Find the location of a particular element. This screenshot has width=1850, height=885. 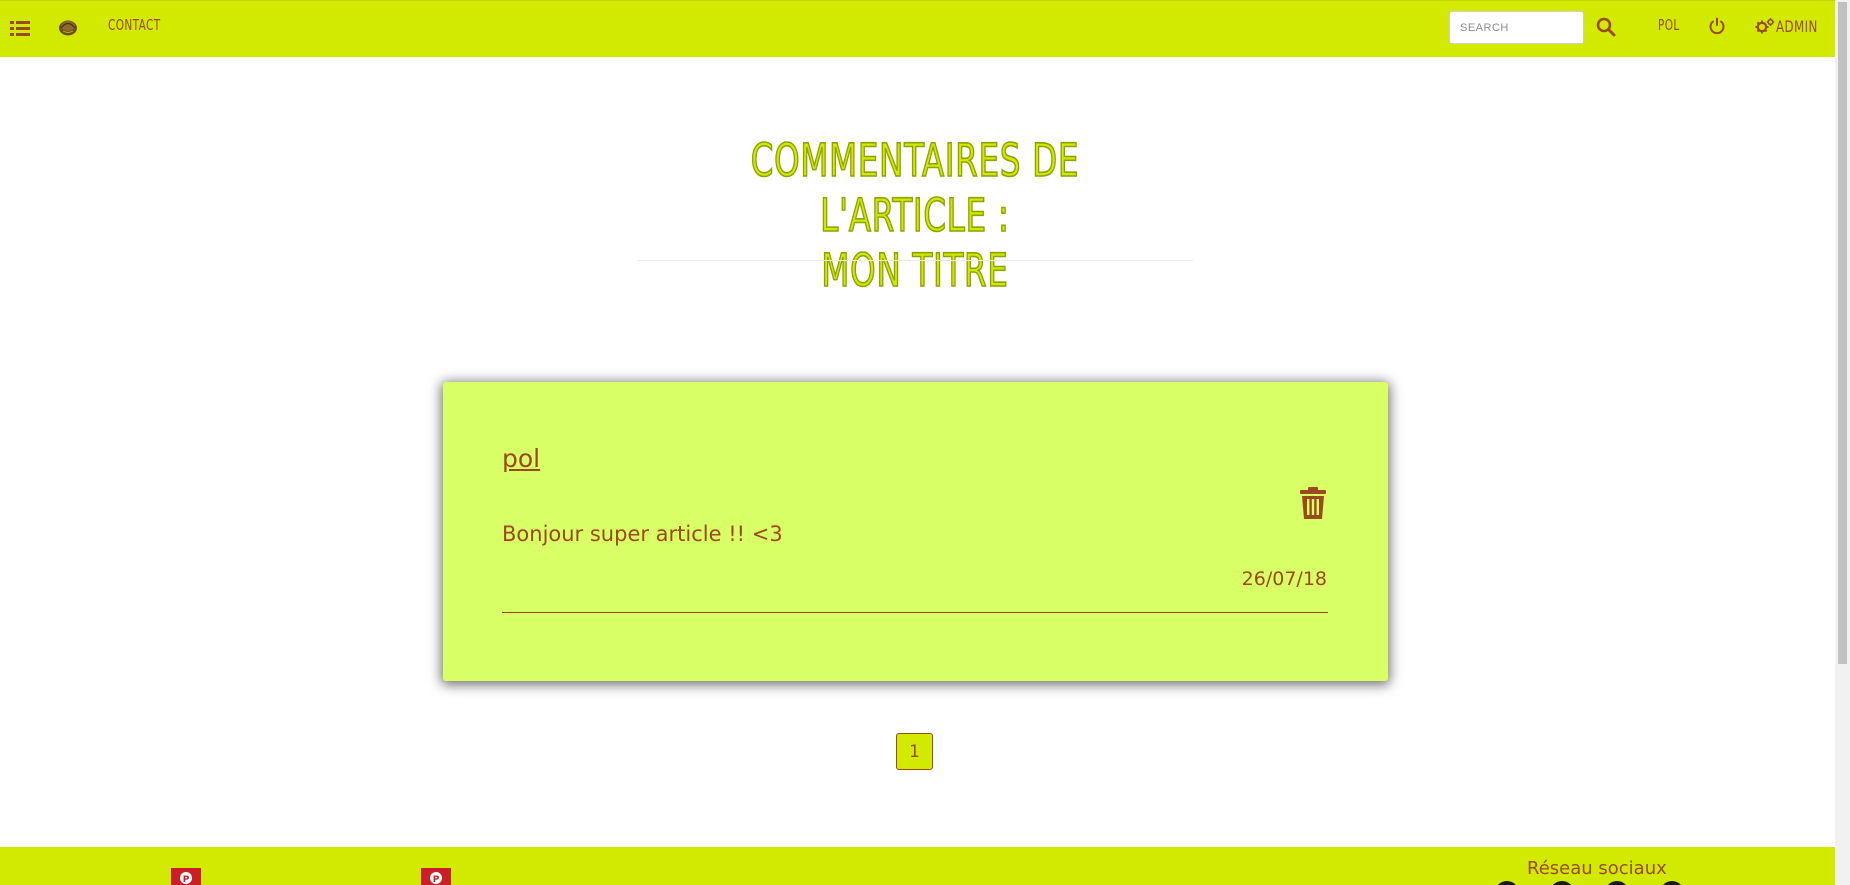

cogs-icon is located at coordinates (1765, 26).